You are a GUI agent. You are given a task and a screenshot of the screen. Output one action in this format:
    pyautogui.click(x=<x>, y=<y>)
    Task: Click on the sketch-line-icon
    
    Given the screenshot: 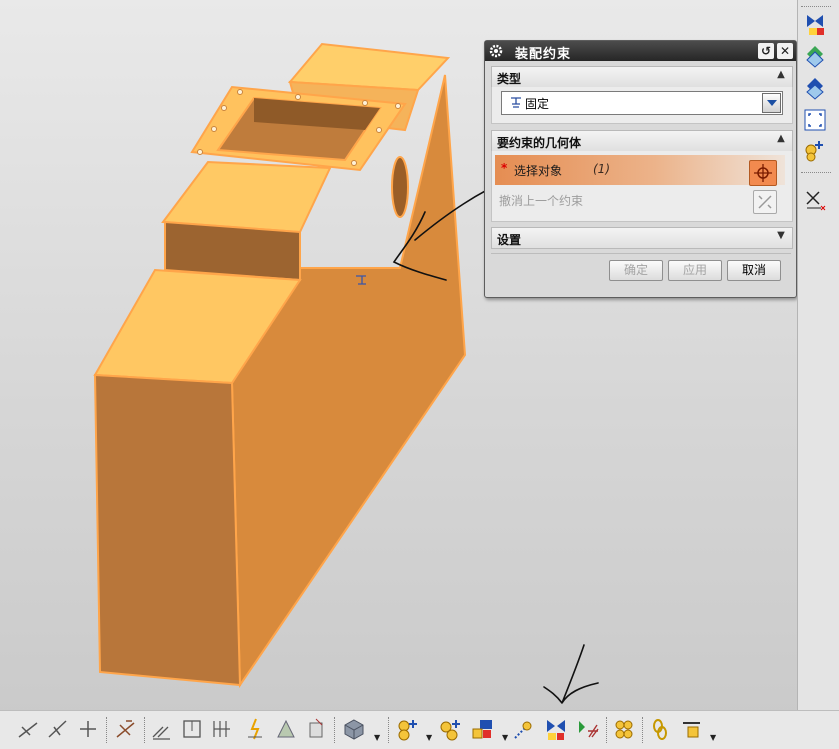 What is the action you would take?
    pyautogui.click(x=28, y=729)
    